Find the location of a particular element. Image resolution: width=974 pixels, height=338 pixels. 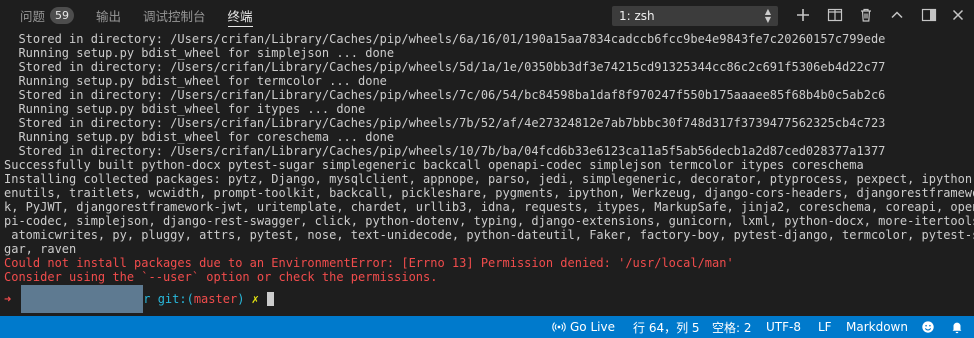

toggle-panel-position-button is located at coordinates (929, 15).